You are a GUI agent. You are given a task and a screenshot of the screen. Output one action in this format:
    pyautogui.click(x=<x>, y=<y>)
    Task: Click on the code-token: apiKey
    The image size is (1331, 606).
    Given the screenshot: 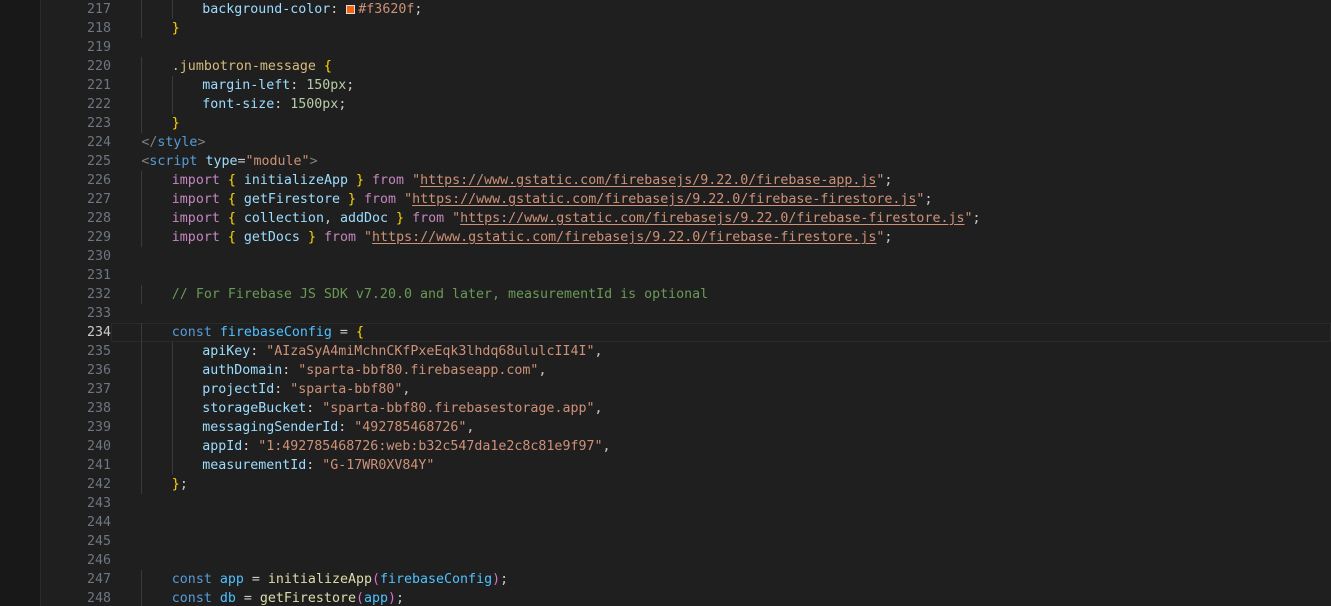 What is the action you would take?
    pyautogui.click(x=226, y=351)
    